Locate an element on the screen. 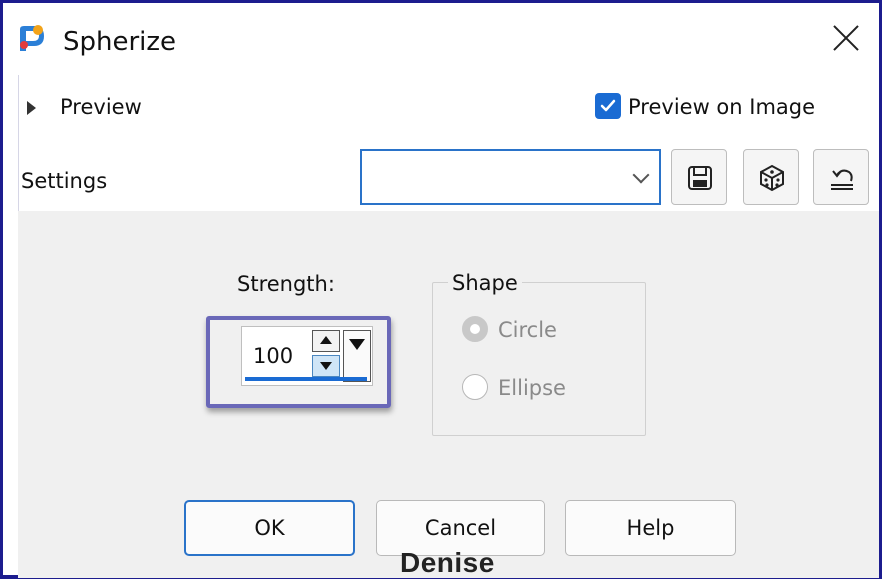  circle-radio is located at coordinates (475, 329).